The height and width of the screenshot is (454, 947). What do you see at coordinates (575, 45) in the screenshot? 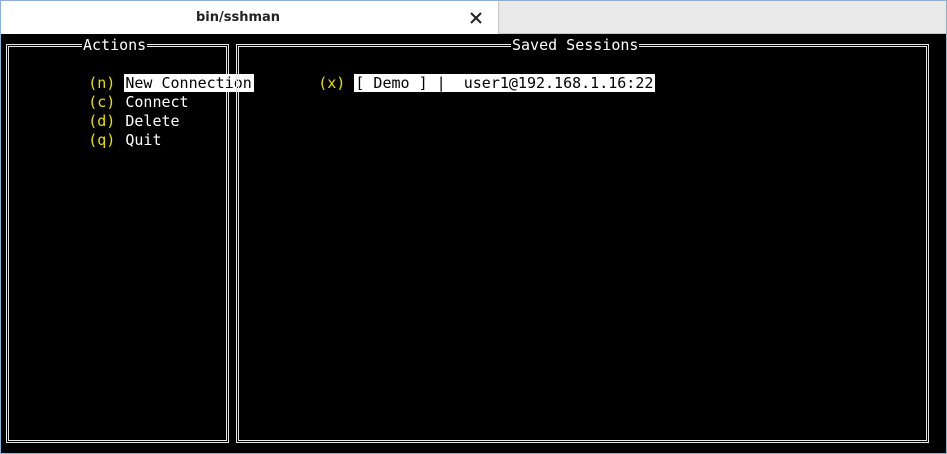
I see `saved-sessions-panel-title: Saved Sessions` at bounding box center [575, 45].